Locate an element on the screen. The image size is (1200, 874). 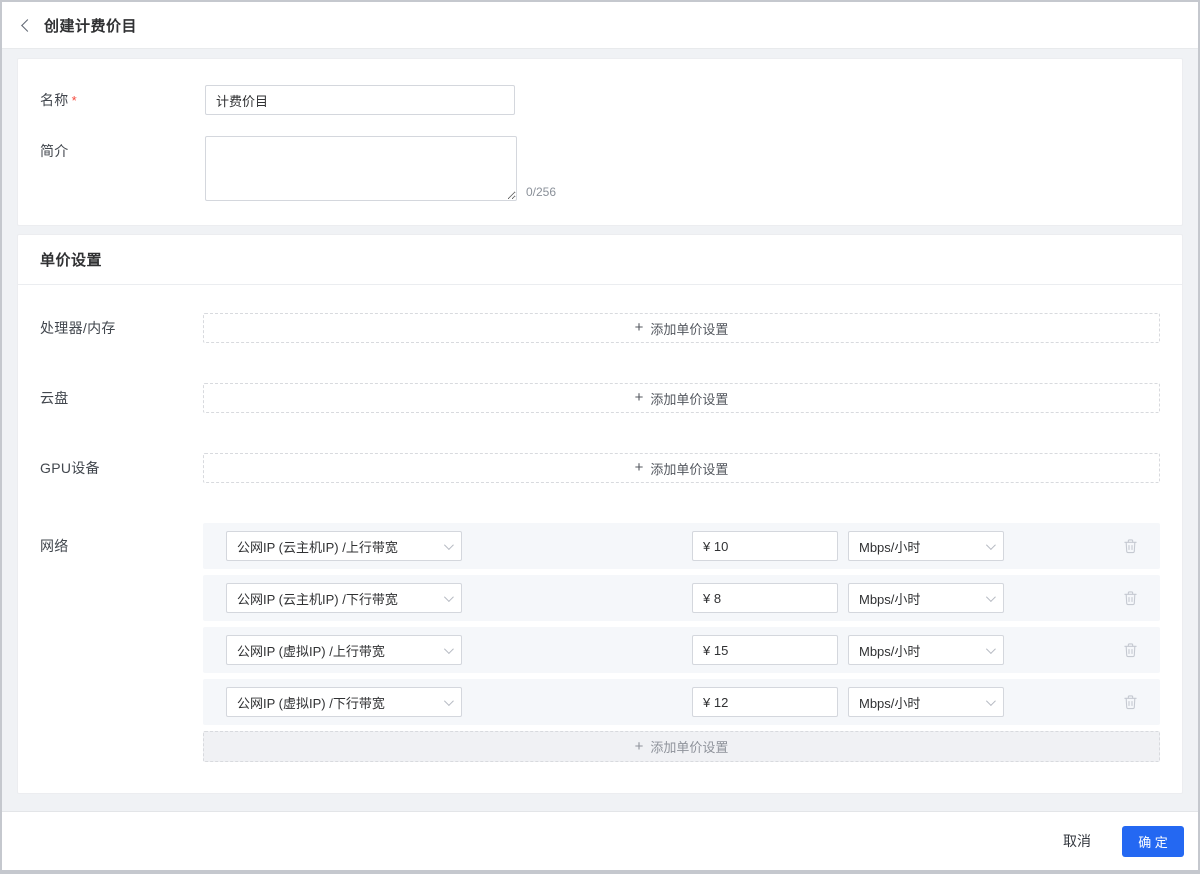
bandwidth-type-select: 公网IP (虚拟IP) /下行带宽 is located at coordinates (344, 702).